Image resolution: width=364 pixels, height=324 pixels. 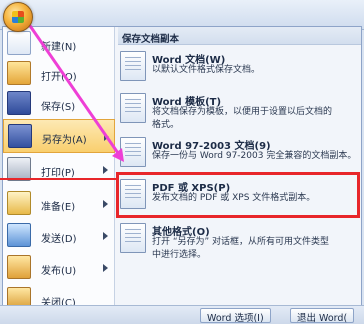 I want to click on save-icon, so click(x=19, y=103).